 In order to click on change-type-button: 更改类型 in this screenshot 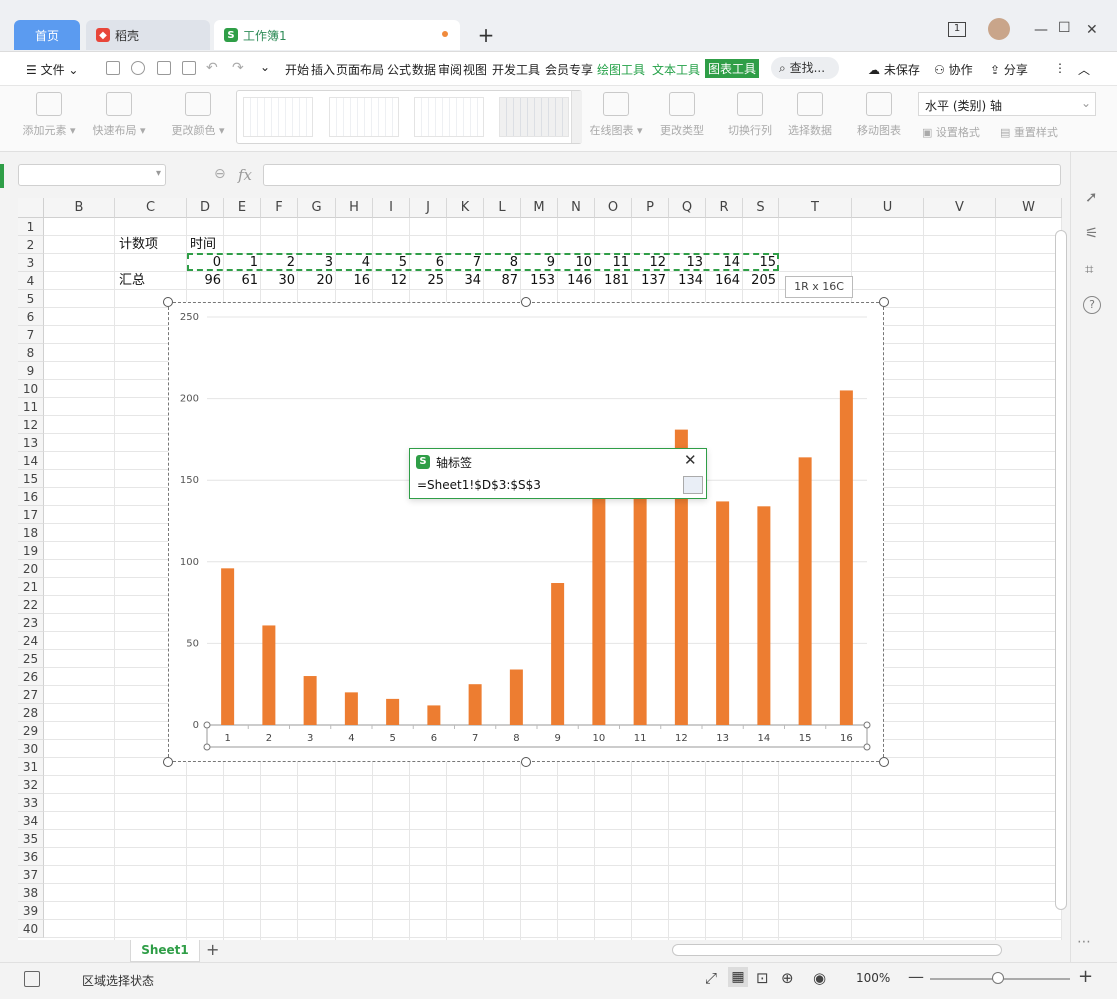, I will do `click(682, 115)`.